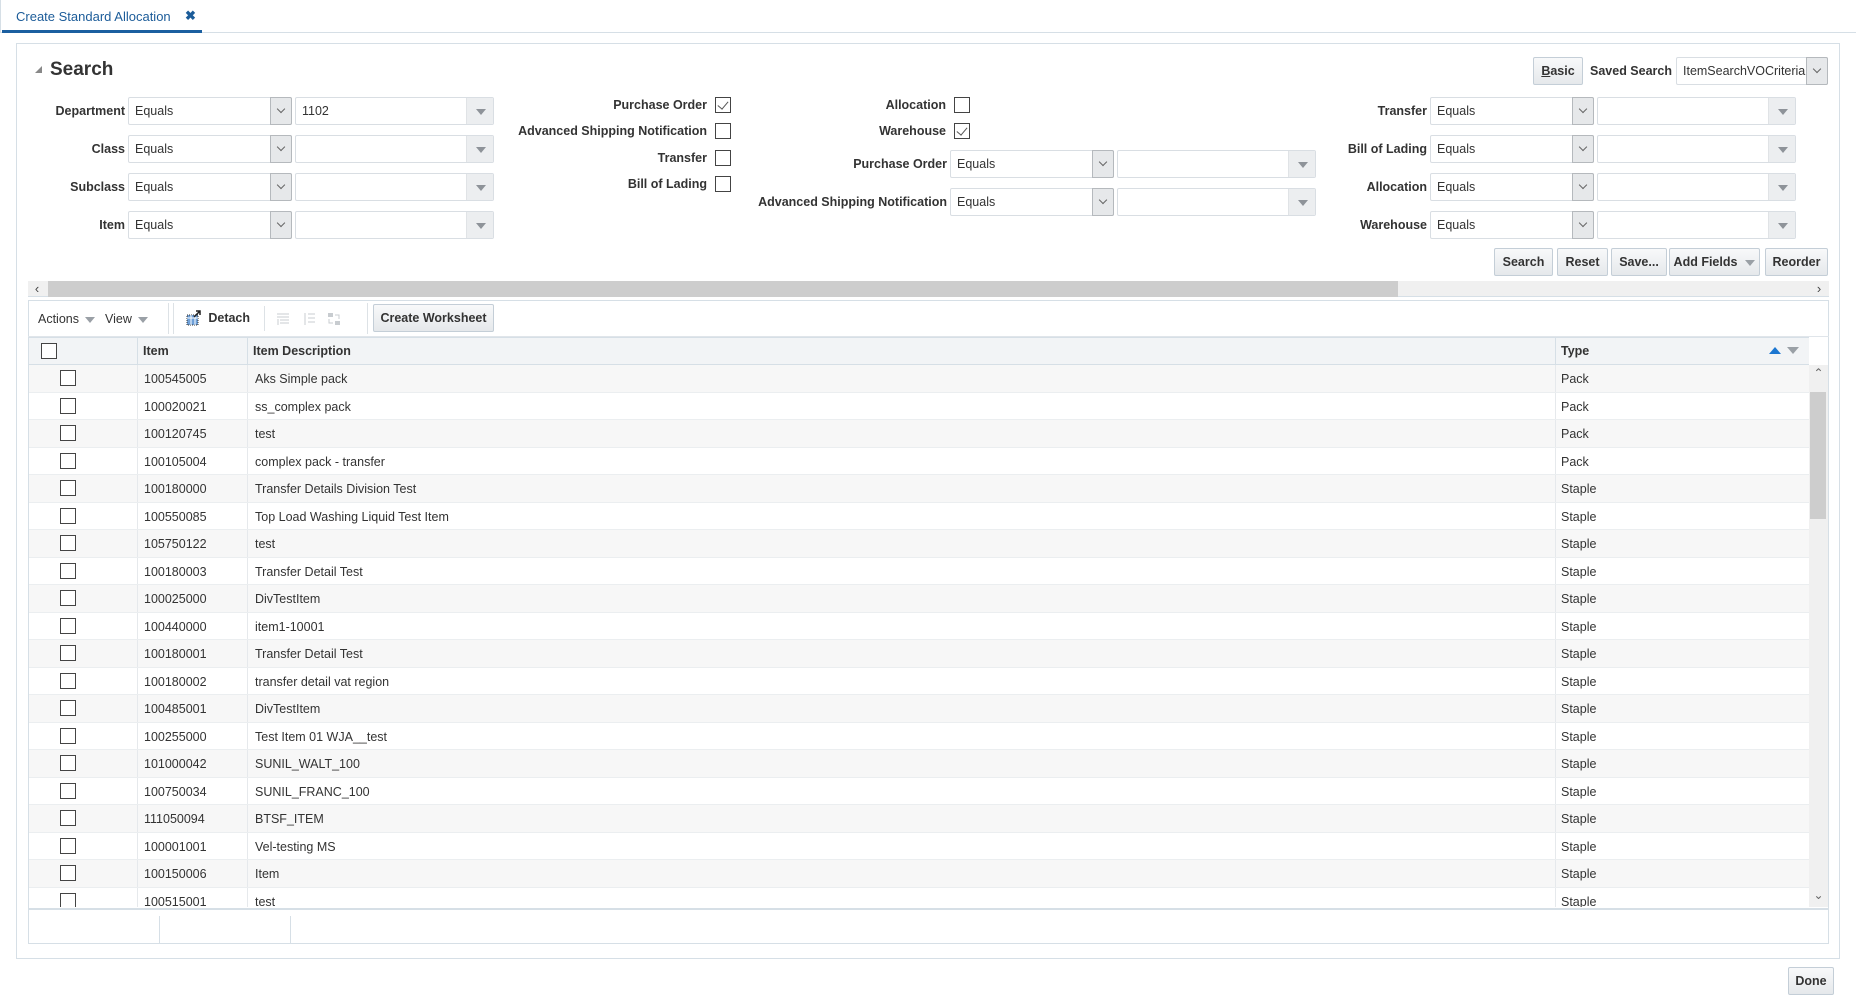 The height and width of the screenshot is (1004, 1856). Describe the element at coordinates (723, 289) in the screenshot. I see `horizontal-scrollbar-thumb` at that location.